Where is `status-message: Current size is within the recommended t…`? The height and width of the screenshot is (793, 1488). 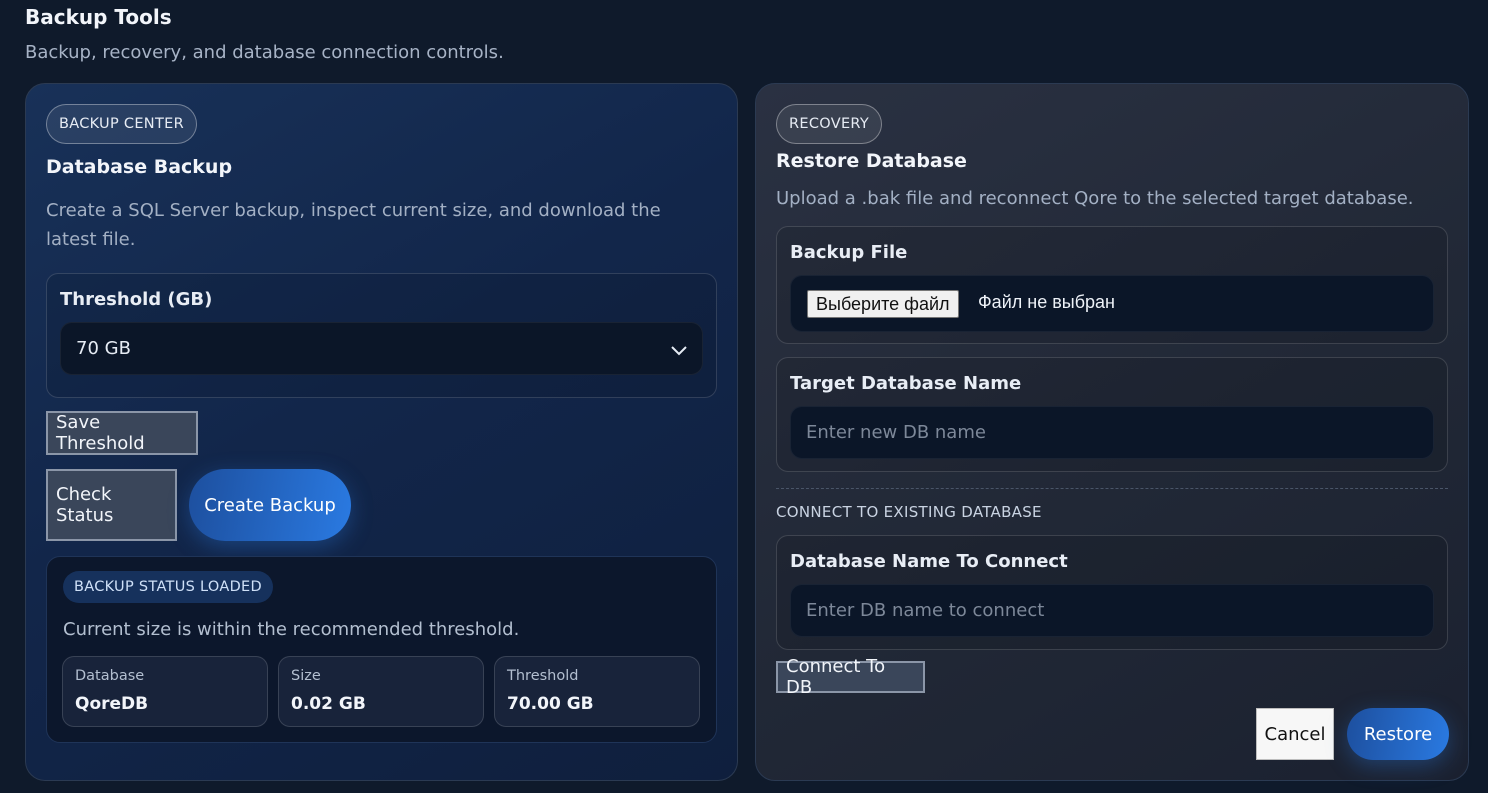
status-message: Current size is within the recommended t… is located at coordinates (291, 629).